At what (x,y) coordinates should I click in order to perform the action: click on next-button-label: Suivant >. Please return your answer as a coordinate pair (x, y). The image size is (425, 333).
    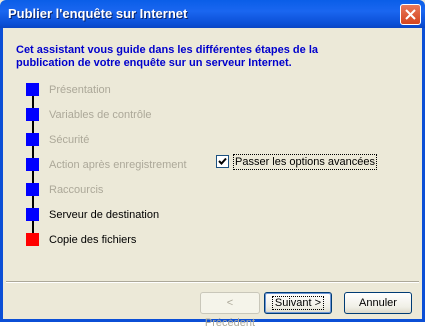
    Looking at the image, I should click on (298, 303).